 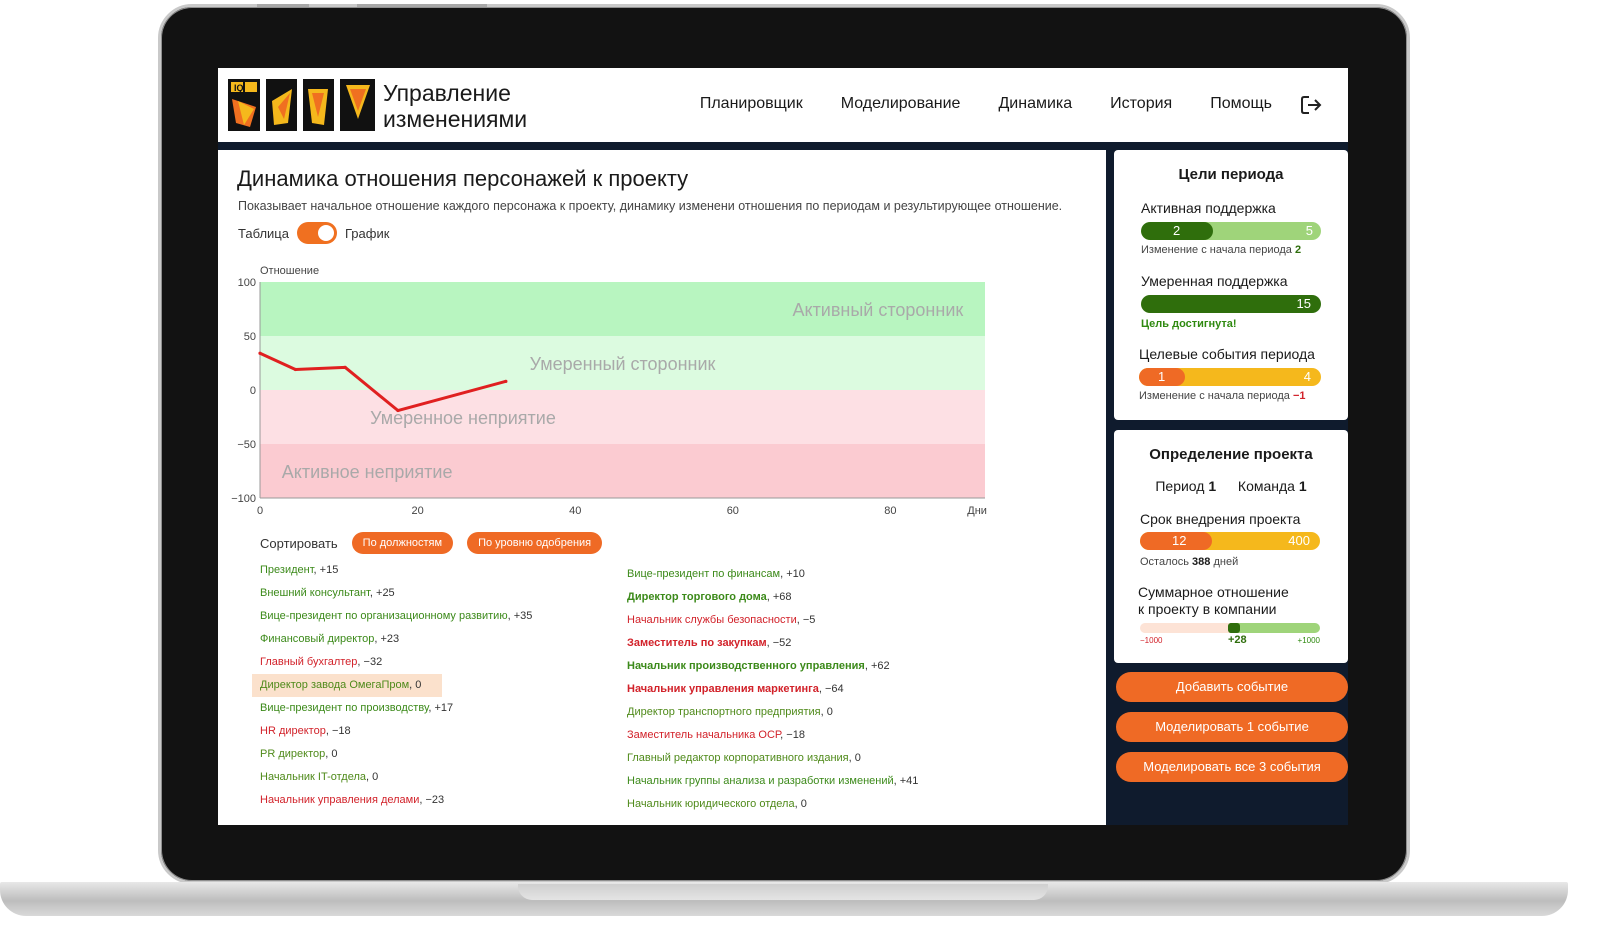 I want to click on model-one-event-button: Моделировать 1 событие, so click(x=1232, y=727).